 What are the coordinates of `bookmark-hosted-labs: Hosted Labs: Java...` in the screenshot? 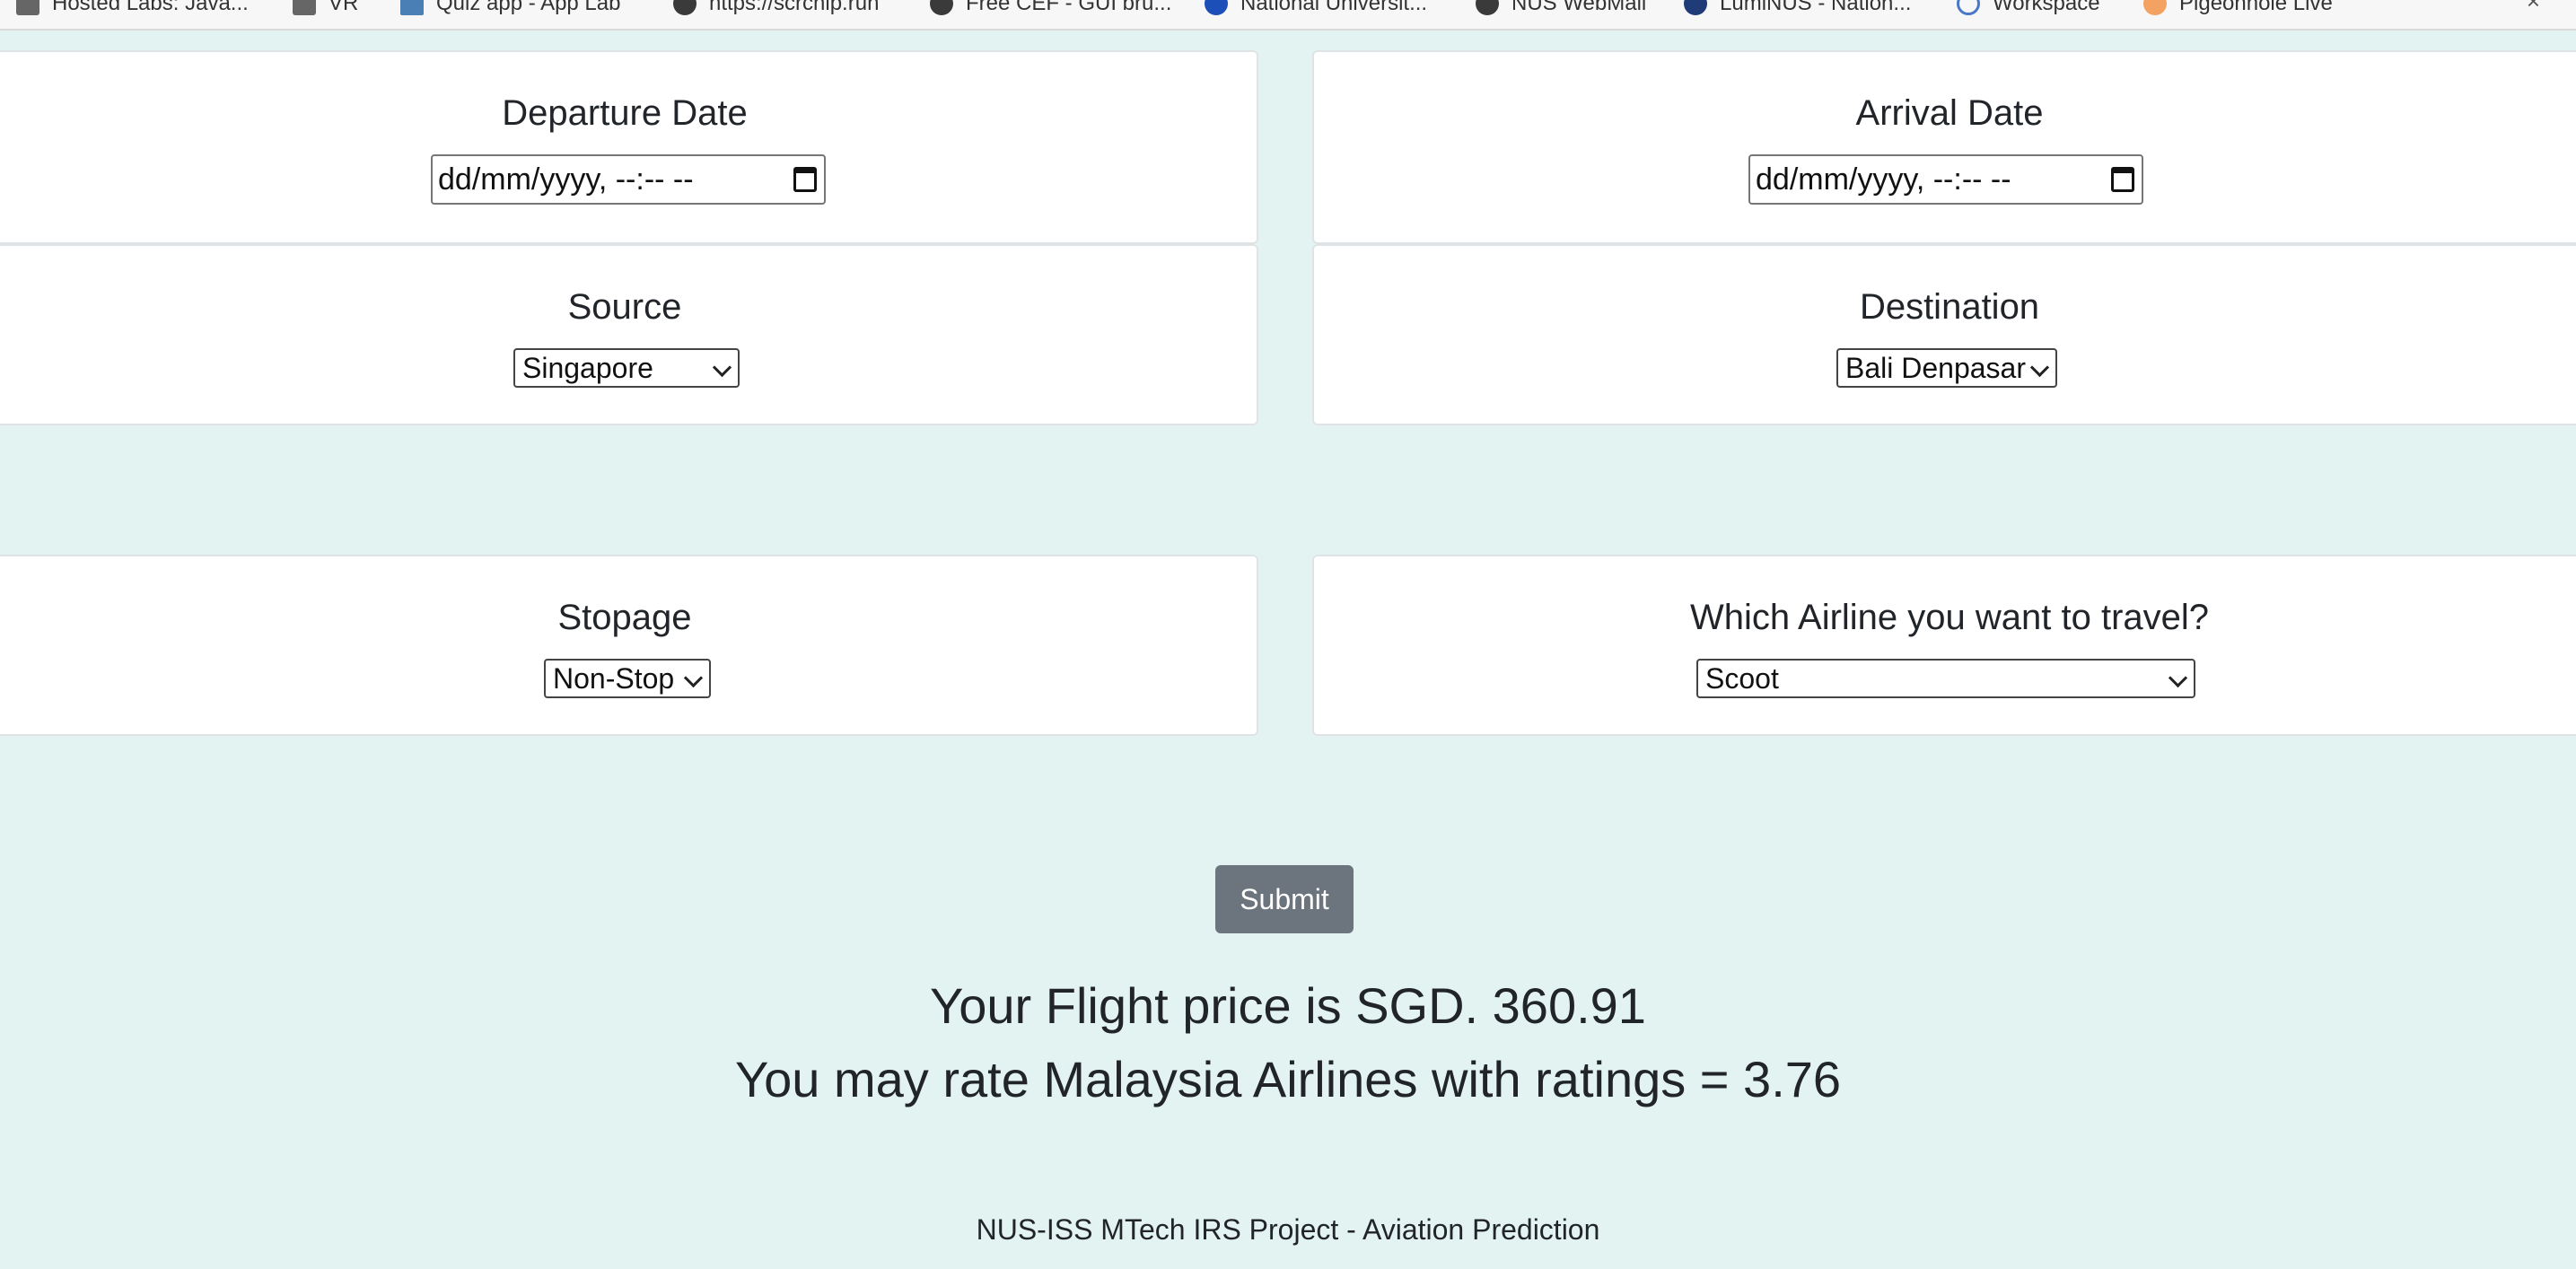 It's located at (132, 10).